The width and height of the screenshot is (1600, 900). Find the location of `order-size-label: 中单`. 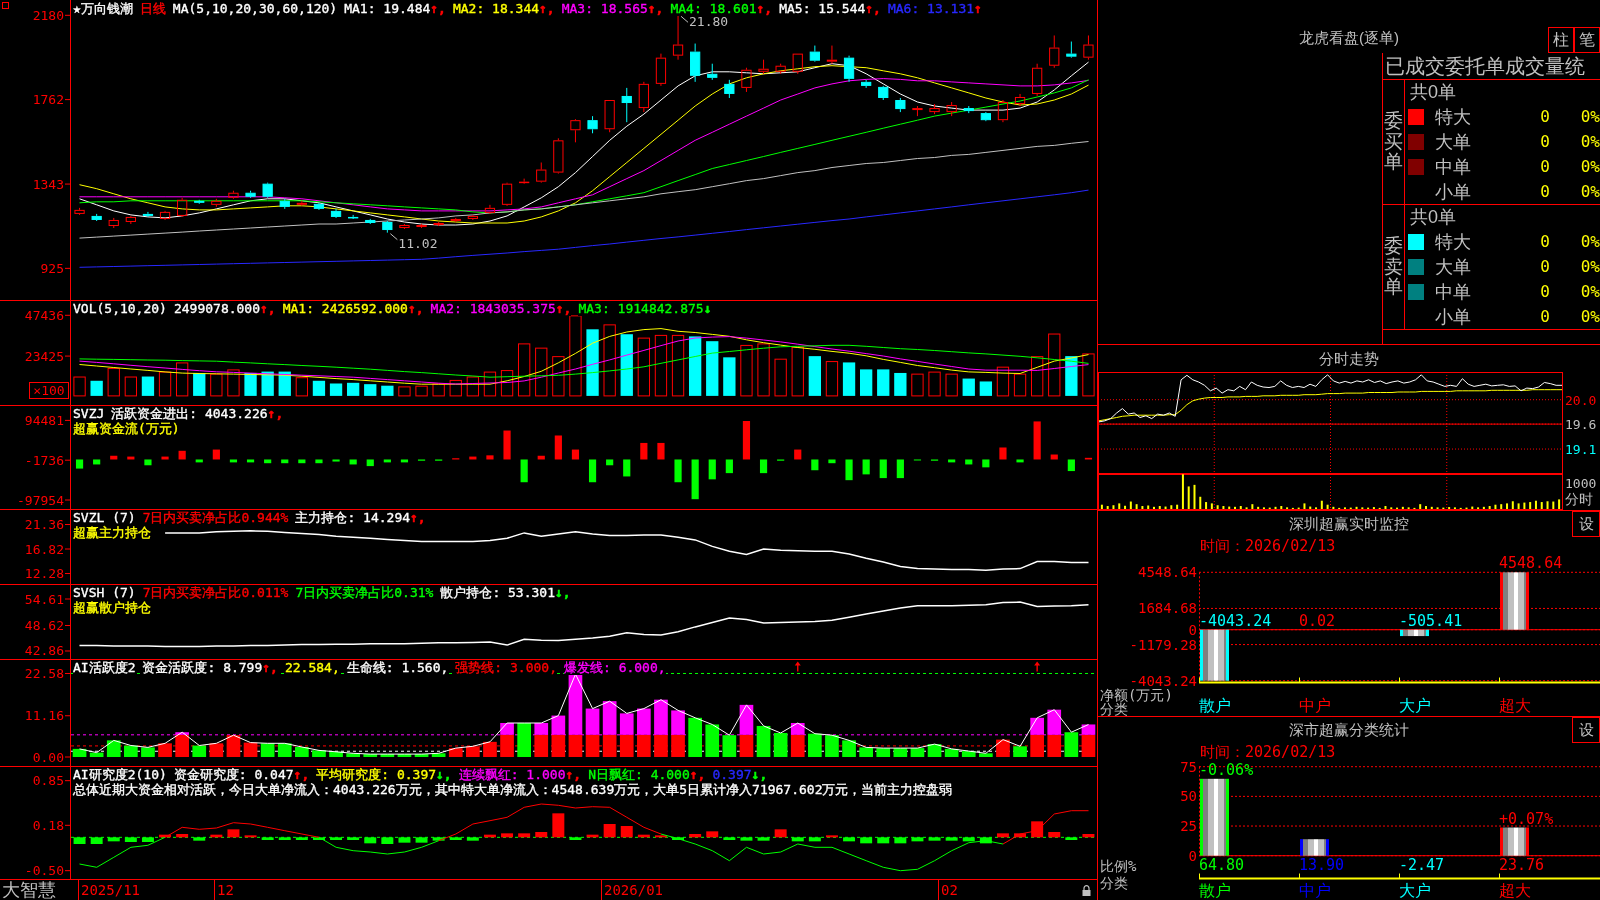

order-size-label: 中单 is located at coordinates (1453, 166).